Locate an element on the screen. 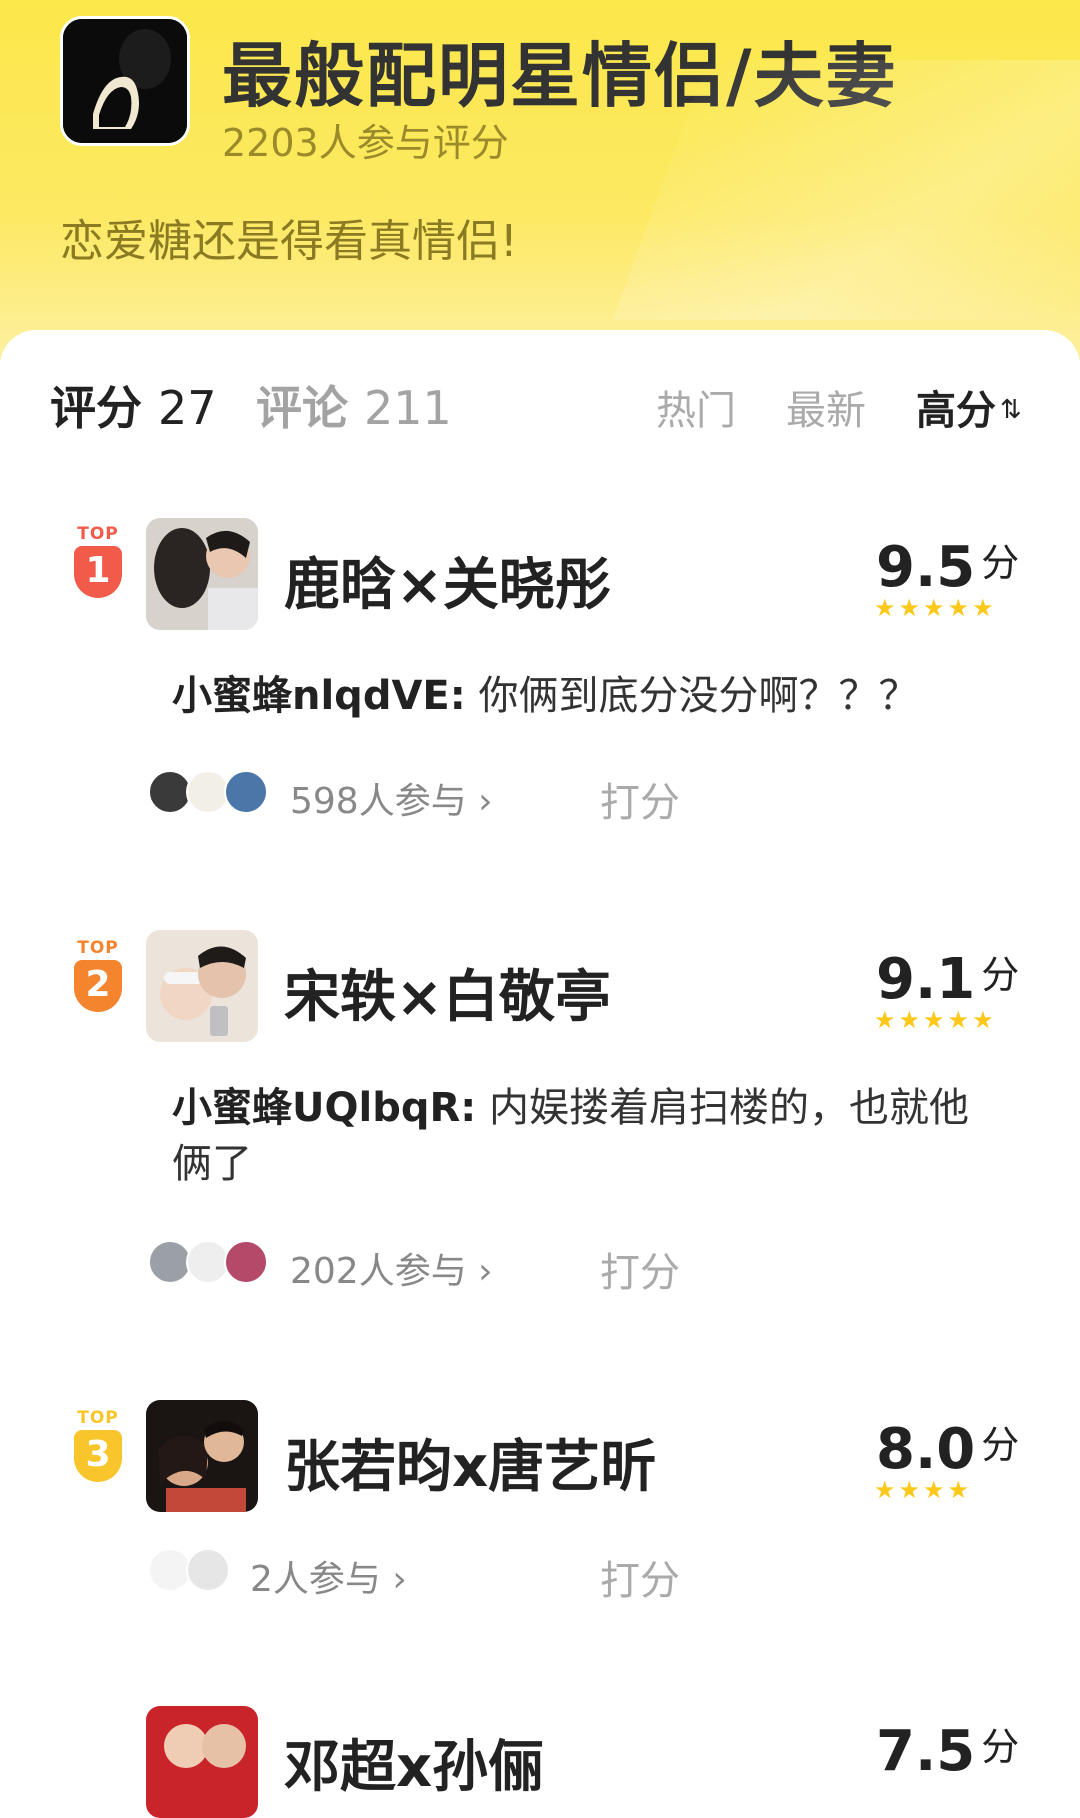  score-number: 8.0 is located at coordinates (926, 1449).